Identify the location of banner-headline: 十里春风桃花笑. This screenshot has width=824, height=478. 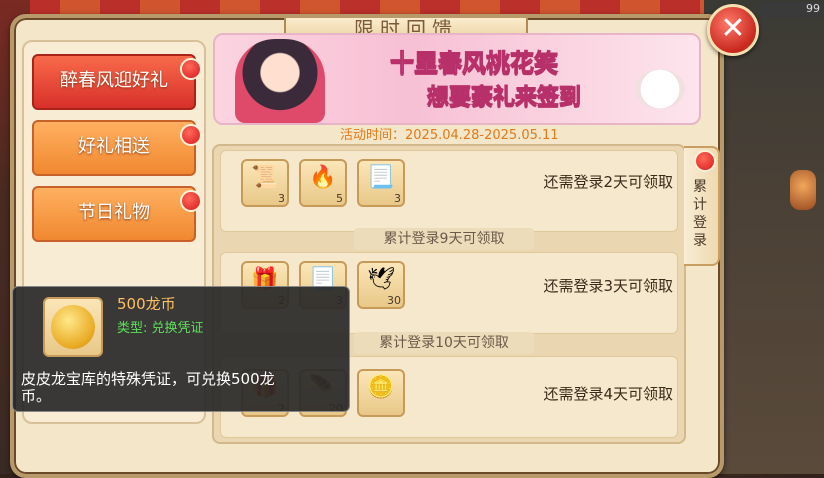
(474, 63).